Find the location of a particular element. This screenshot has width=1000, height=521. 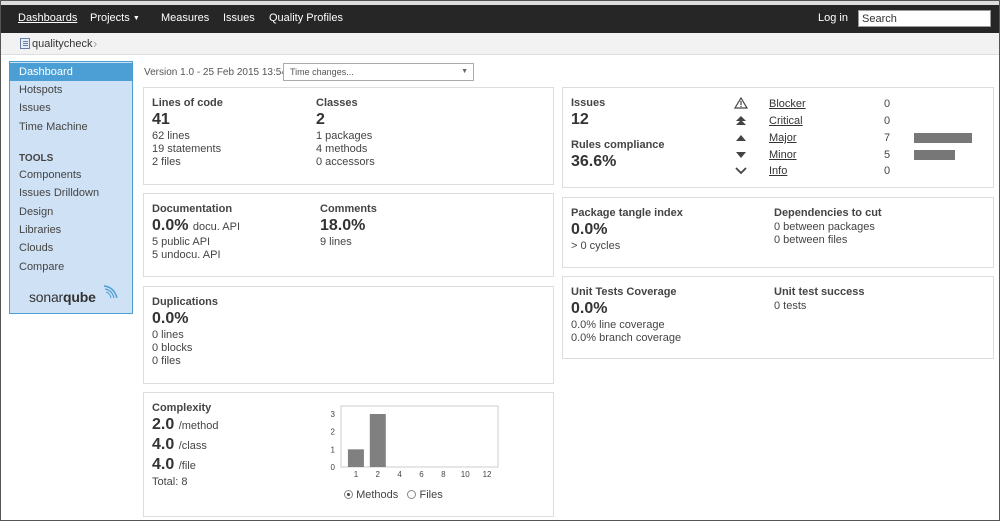

comment-lines: 9 lines is located at coordinates (336, 242).